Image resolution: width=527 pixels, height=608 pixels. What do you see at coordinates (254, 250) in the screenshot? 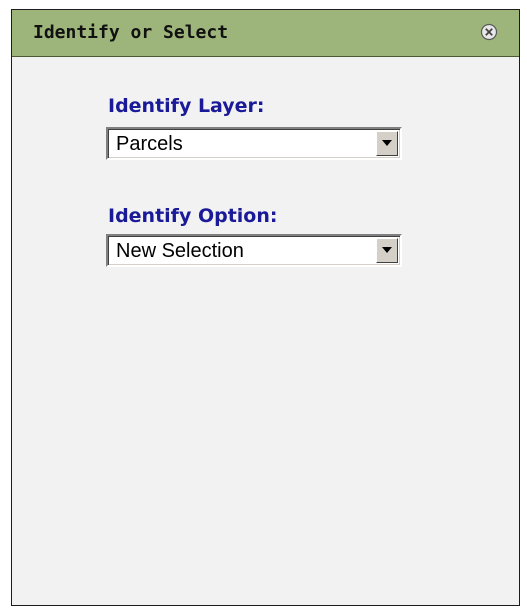
I see `identify-option-select: New Selection` at bounding box center [254, 250].